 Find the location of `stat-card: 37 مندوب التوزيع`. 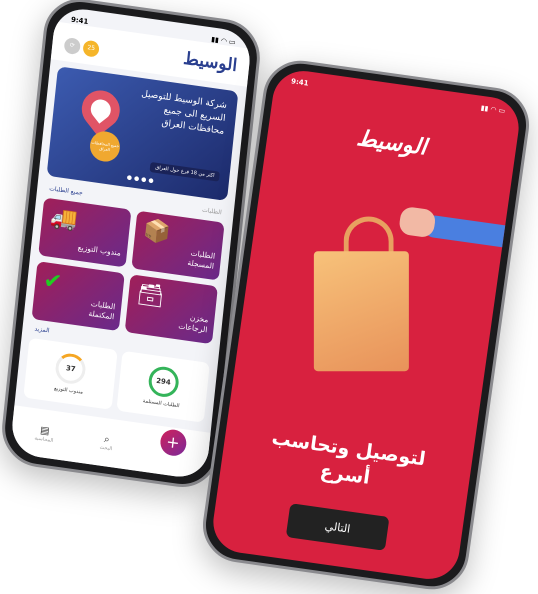

stat-card: 37 مندوب التوزيع is located at coordinates (70, 373).